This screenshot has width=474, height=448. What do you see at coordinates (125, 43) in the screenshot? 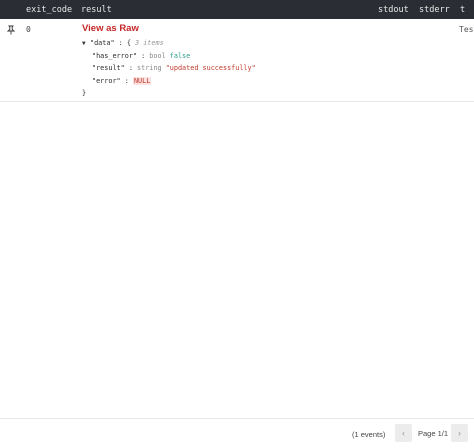
I see `json-colon: : {` at bounding box center [125, 43].